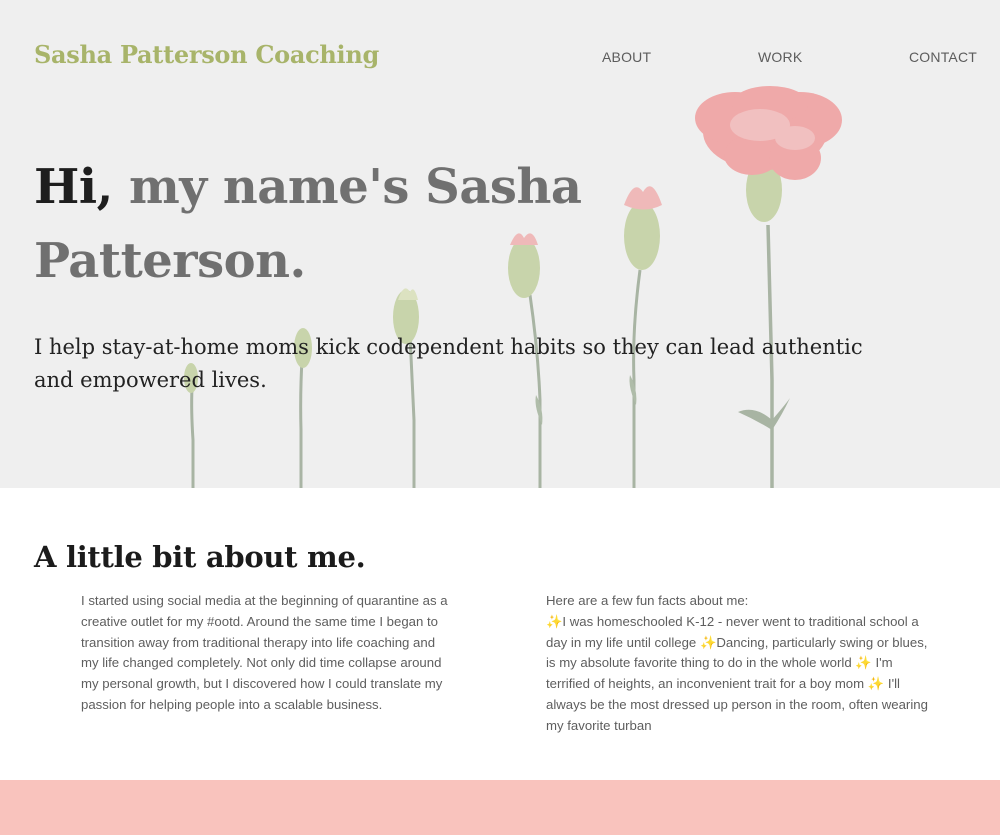  I want to click on about-heading: A little bit about me., so click(200, 557).